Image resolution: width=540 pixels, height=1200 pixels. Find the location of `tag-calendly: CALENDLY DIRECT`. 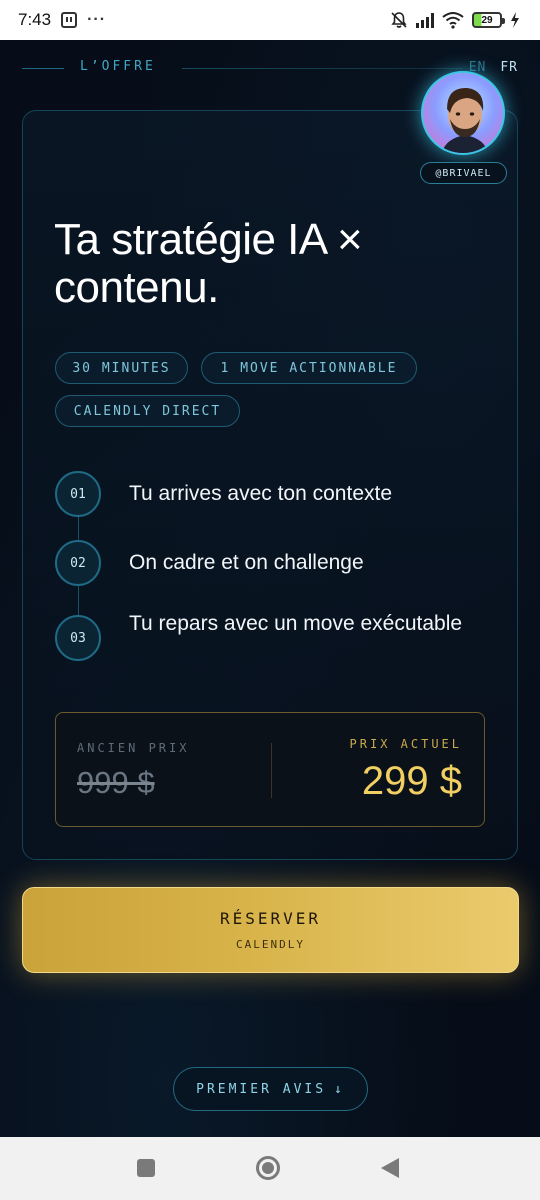

tag-calendly: CALENDLY DIRECT is located at coordinates (147, 411).